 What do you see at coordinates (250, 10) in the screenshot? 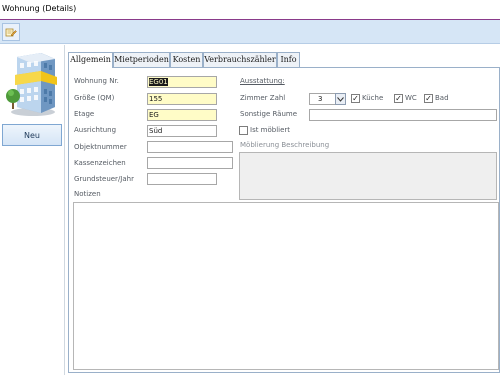
I see `title-bar: Wohnung (Details)` at bounding box center [250, 10].